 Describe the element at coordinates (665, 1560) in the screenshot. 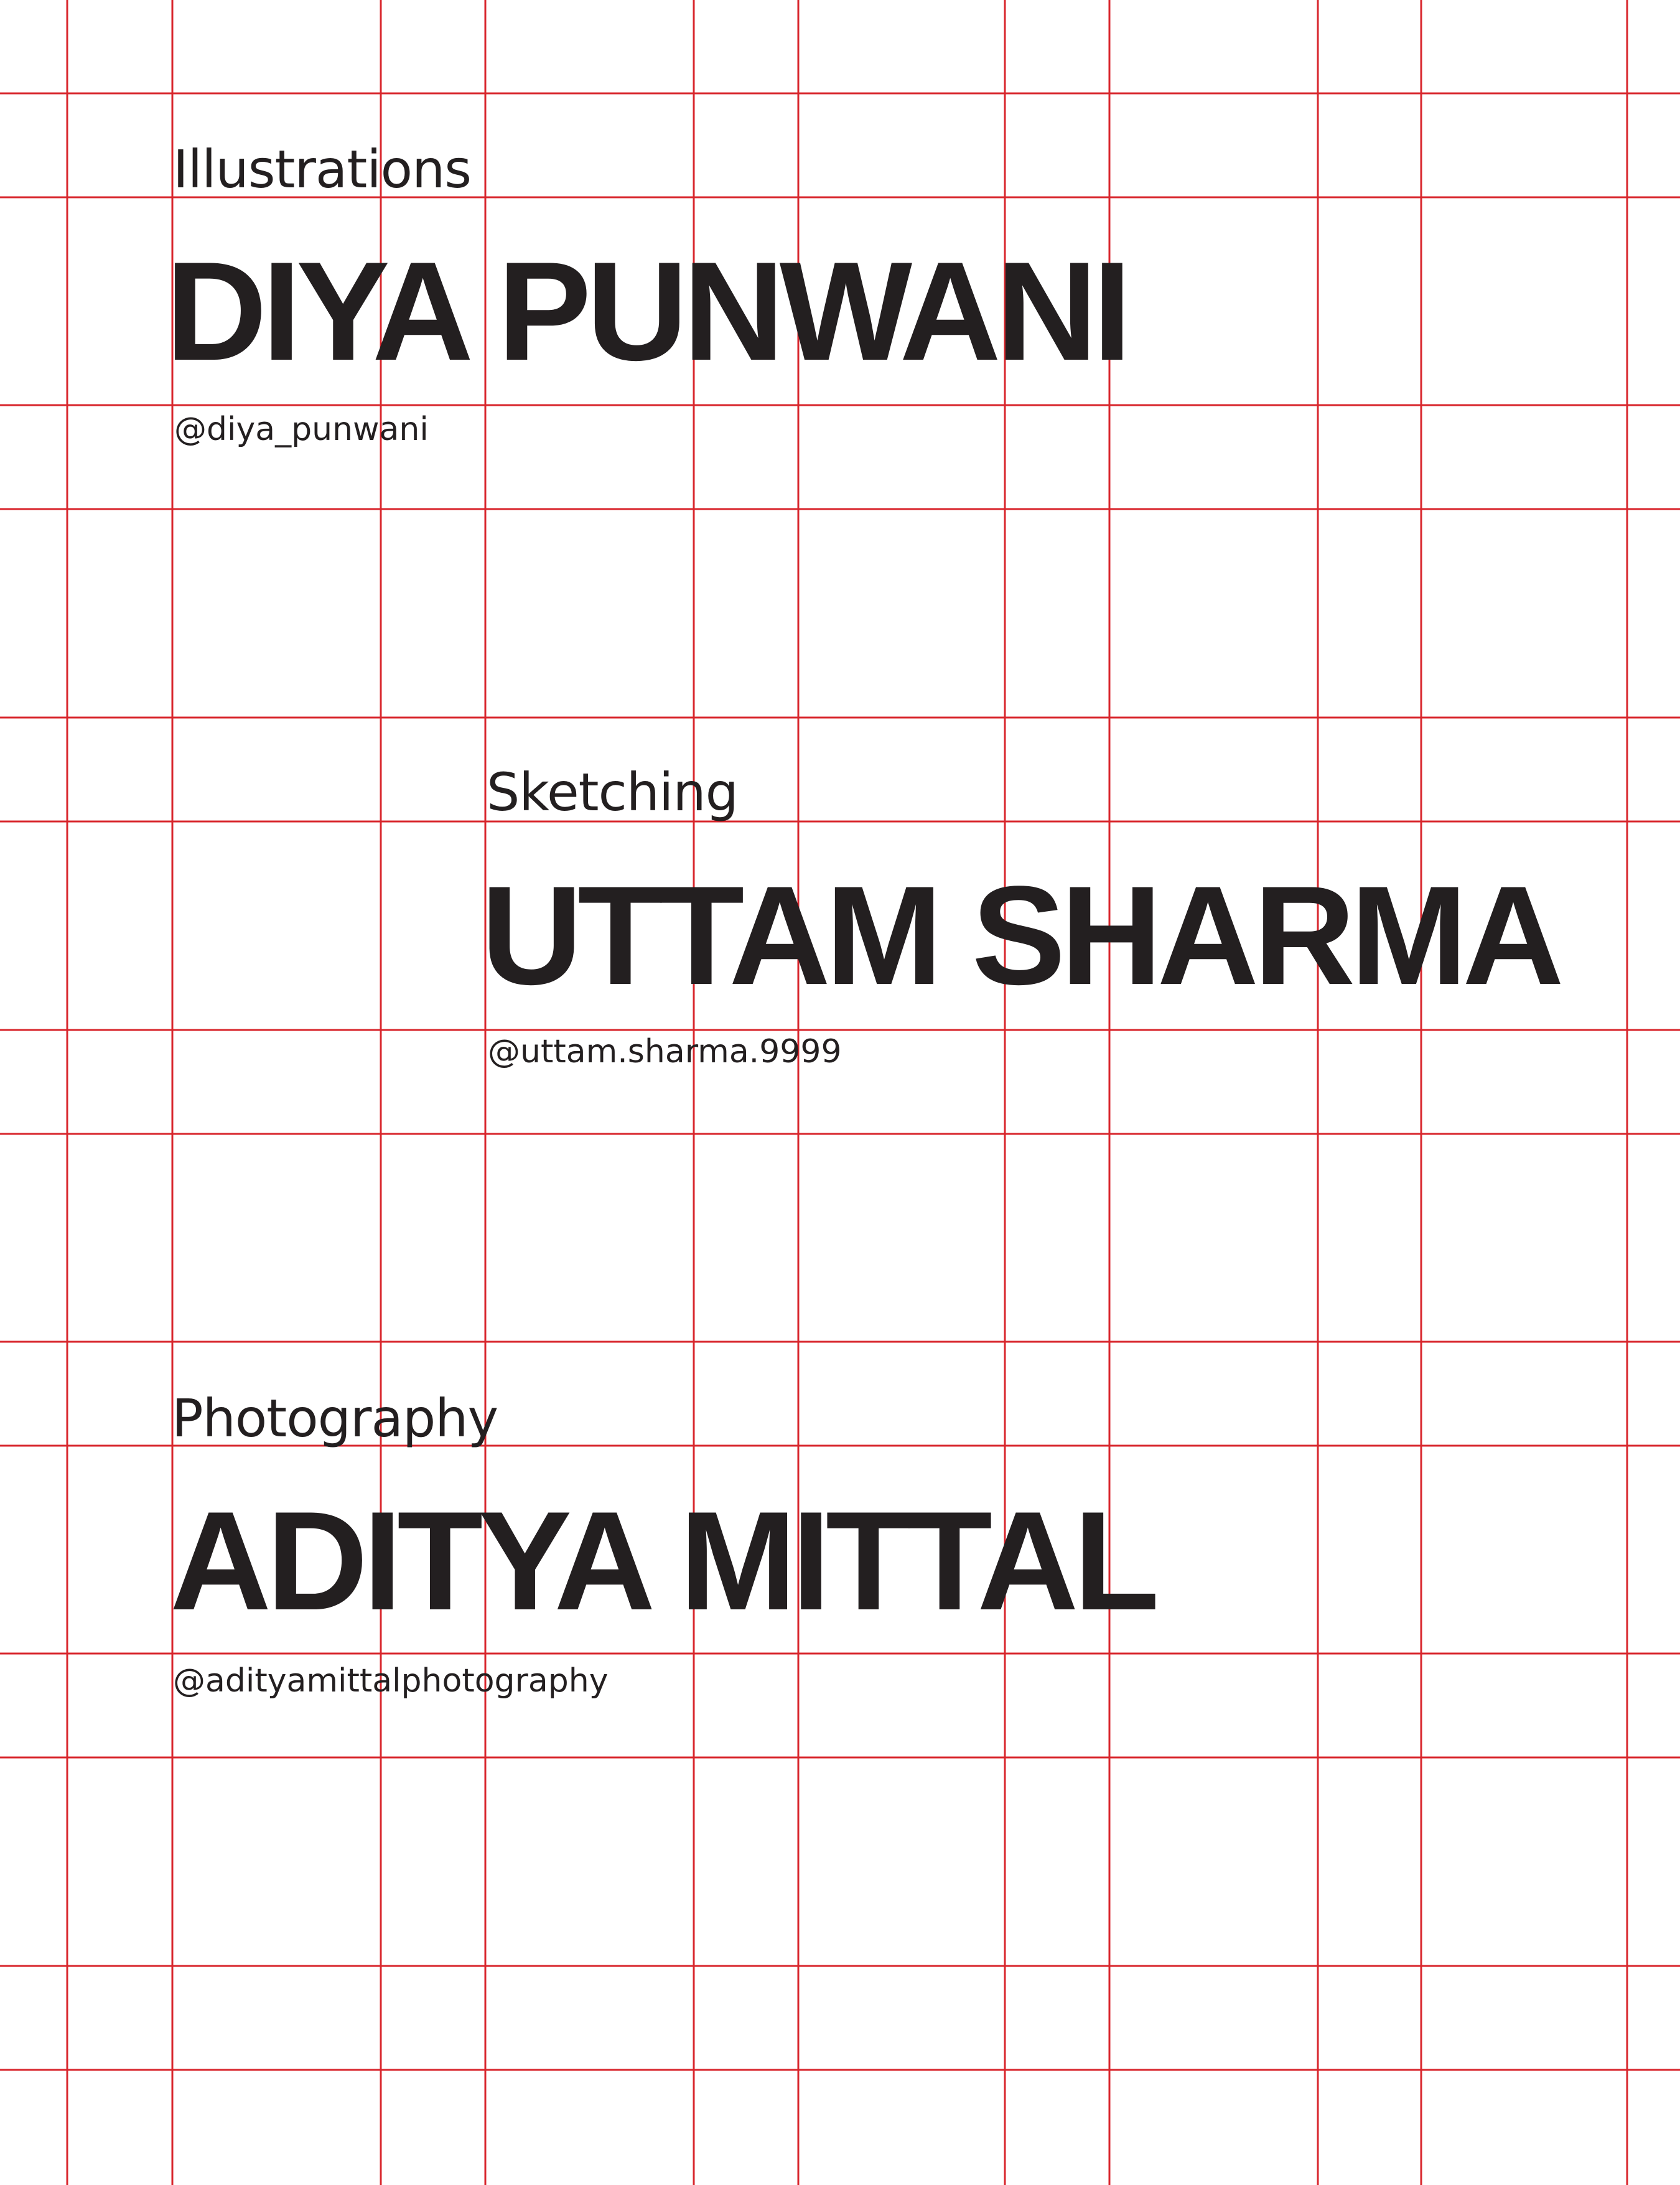

I see `artist-name: ADITYA MITTAL` at that location.